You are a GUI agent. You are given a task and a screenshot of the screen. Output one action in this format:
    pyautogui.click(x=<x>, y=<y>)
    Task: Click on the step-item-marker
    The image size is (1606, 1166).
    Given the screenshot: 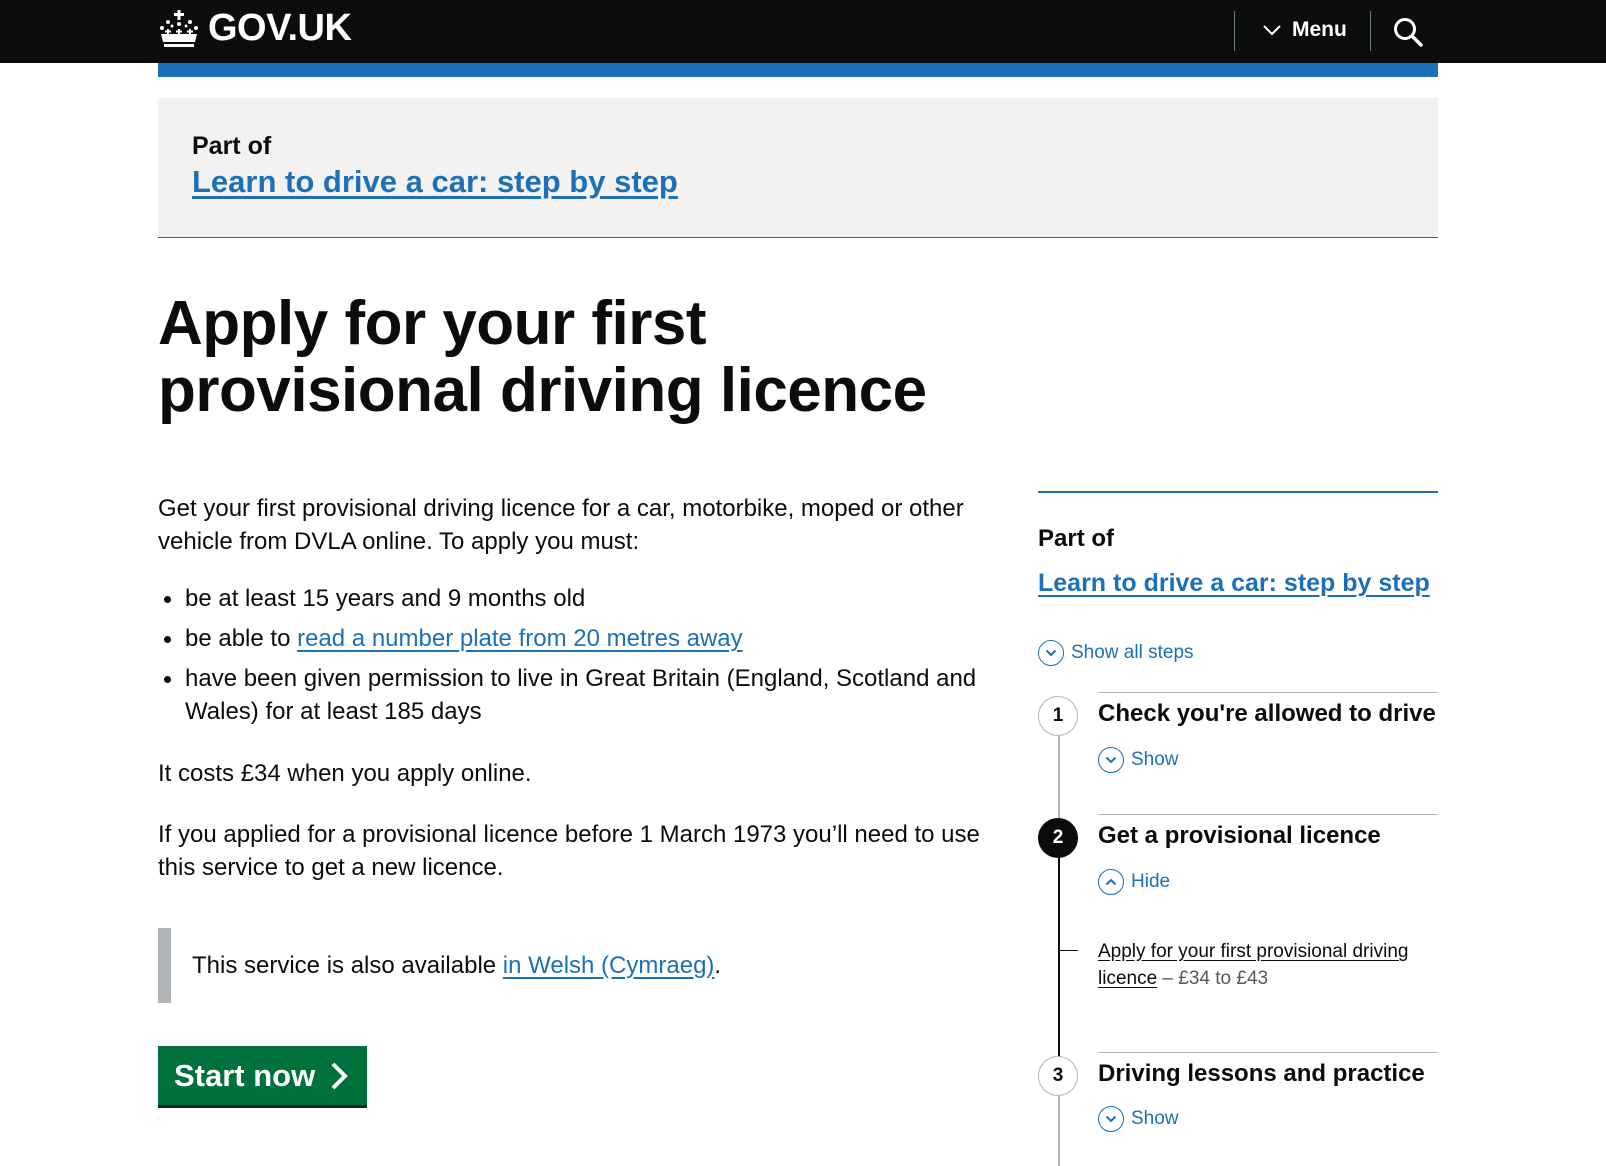 What is the action you would take?
    pyautogui.click(x=1068, y=950)
    